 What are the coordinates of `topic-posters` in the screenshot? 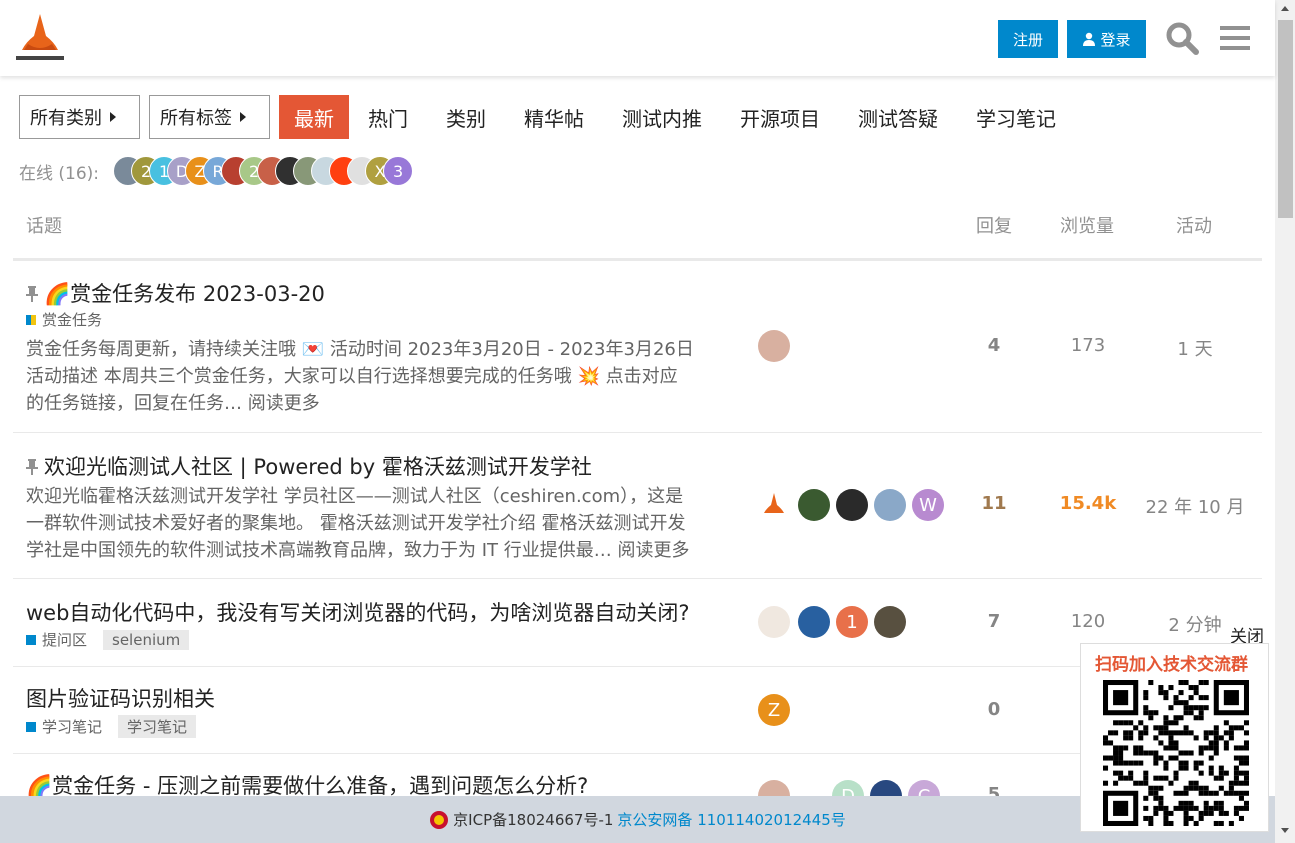 It's located at (774, 346).